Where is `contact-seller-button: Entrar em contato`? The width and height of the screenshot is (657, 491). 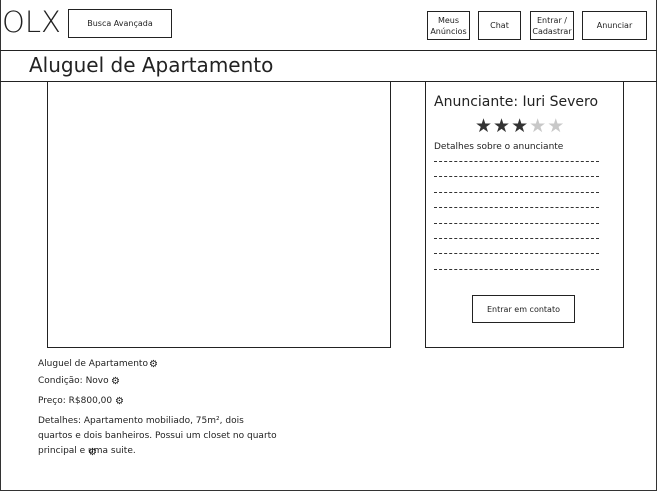 contact-seller-button: Entrar em contato is located at coordinates (523, 309).